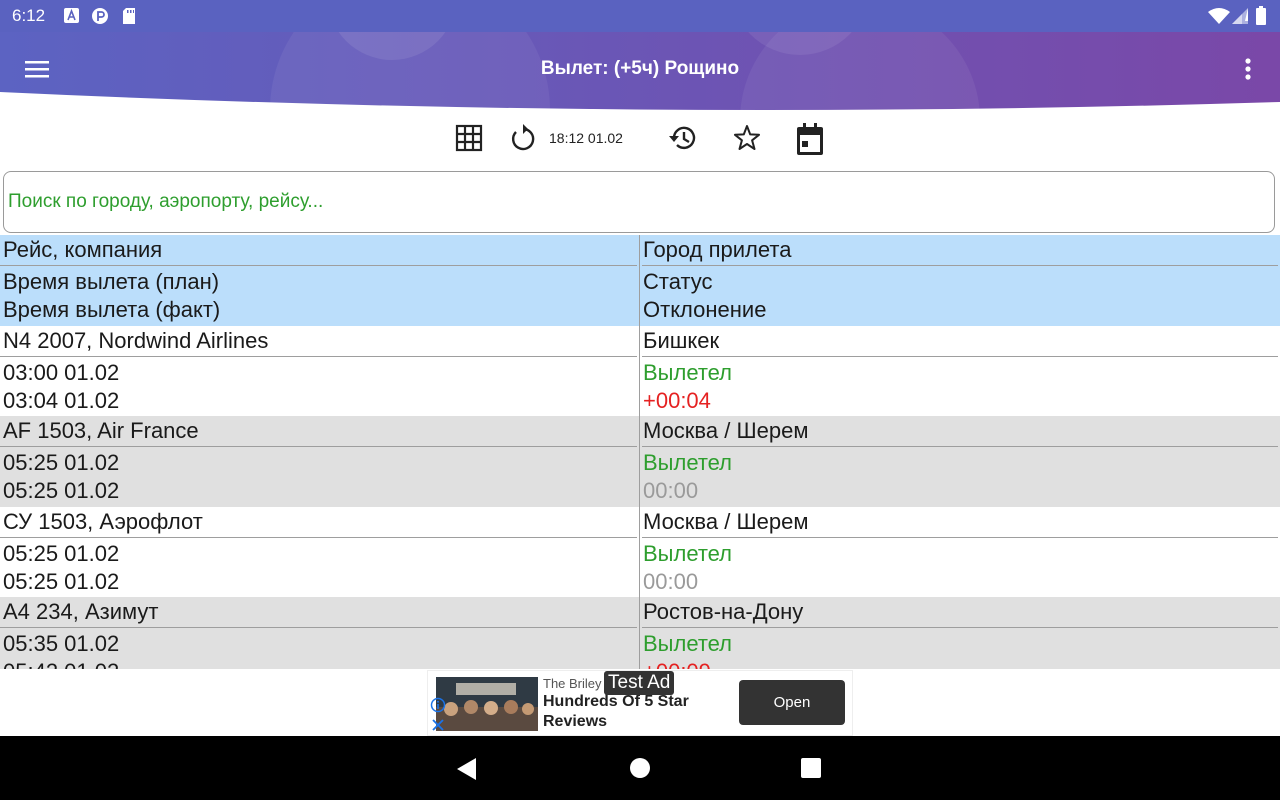  I want to click on star-icon, so click(747, 137).